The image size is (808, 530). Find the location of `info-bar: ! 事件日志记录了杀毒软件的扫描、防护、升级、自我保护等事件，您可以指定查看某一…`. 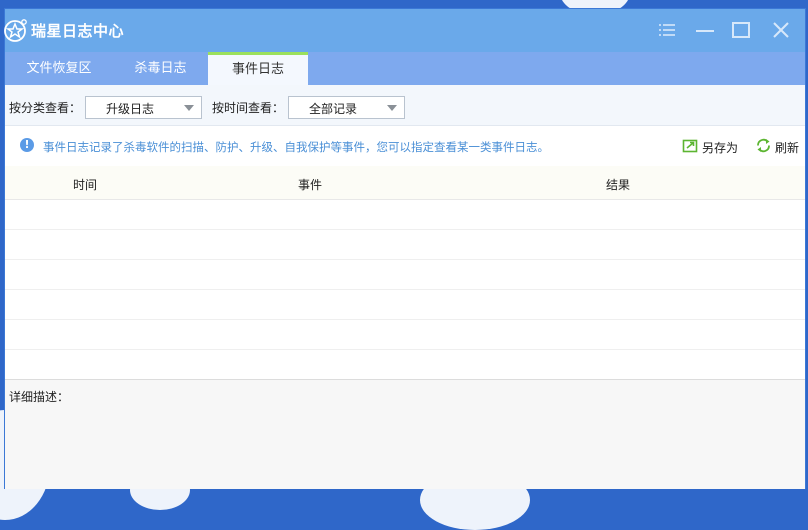

info-bar: ! 事件日志记录了杀毒软件的扫描、防护、升级、自我保护等事件，您可以指定查看某一… is located at coordinates (405, 146).